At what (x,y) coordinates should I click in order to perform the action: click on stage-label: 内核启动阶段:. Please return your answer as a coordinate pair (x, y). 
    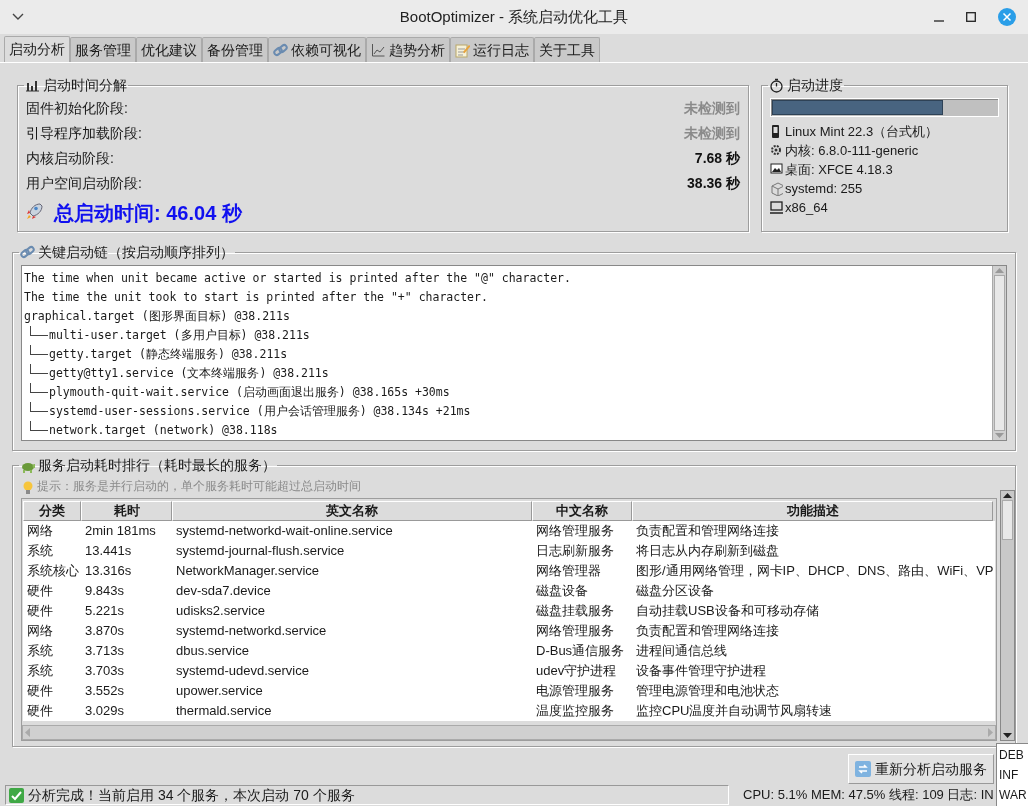
    Looking at the image, I should click on (70, 158).